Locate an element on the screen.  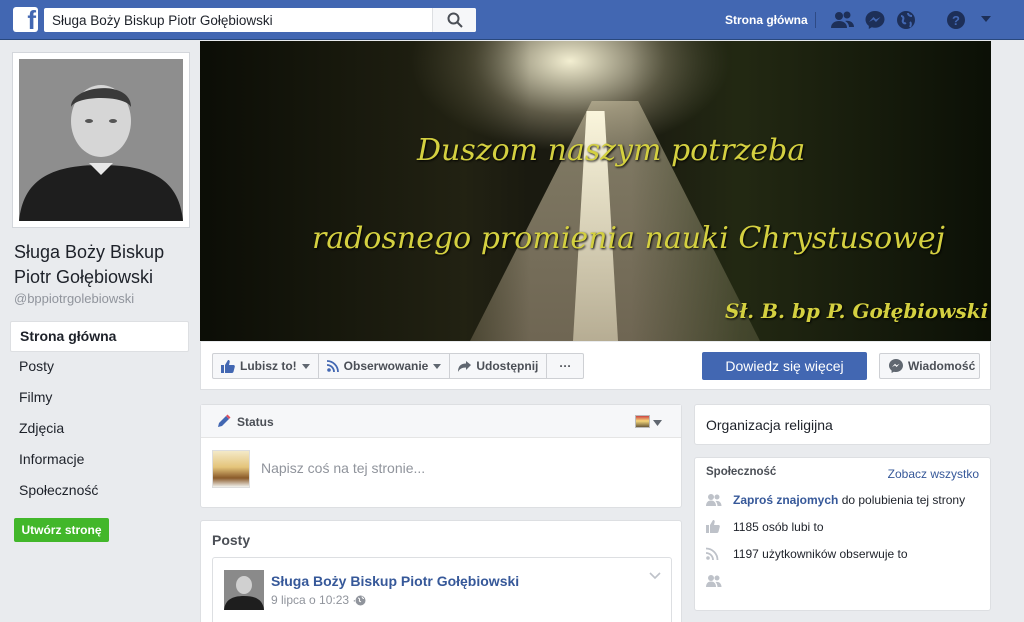
divider is located at coordinates (815, 20).